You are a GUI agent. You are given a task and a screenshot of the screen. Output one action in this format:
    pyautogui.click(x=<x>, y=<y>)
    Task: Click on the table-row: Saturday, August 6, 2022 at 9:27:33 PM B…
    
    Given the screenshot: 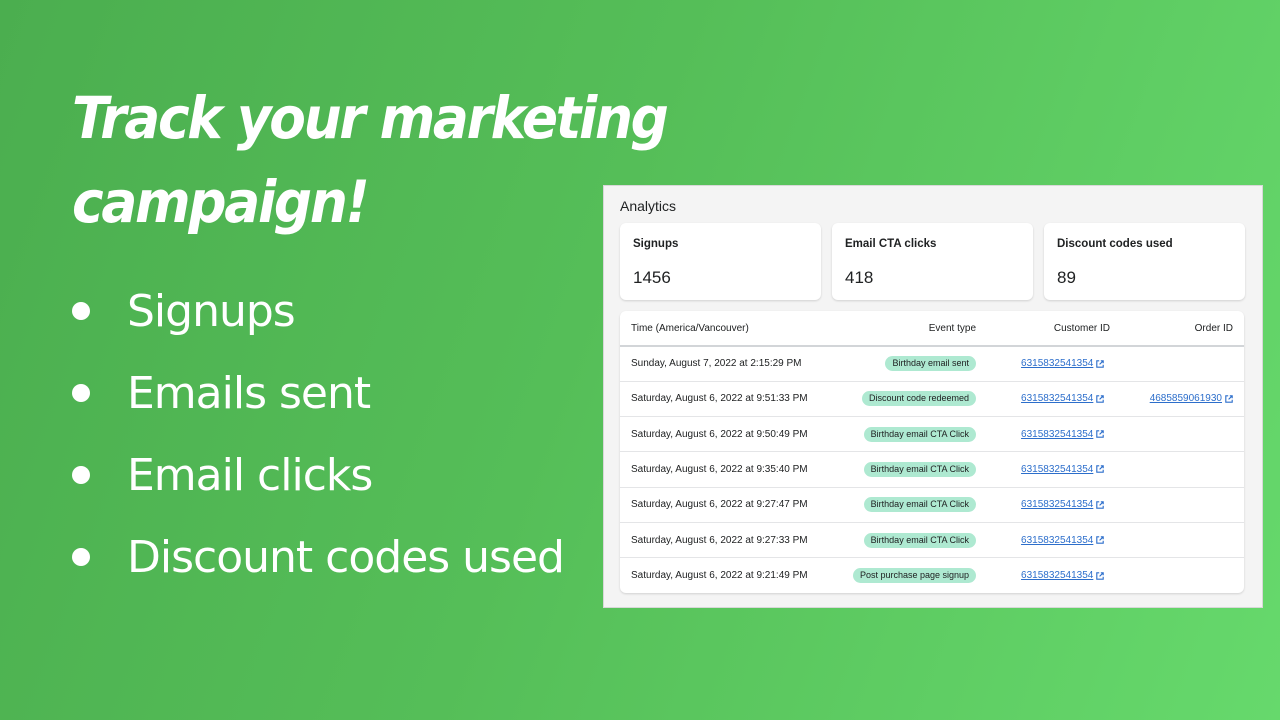 What is the action you would take?
    pyautogui.click(x=932, y=540)
    